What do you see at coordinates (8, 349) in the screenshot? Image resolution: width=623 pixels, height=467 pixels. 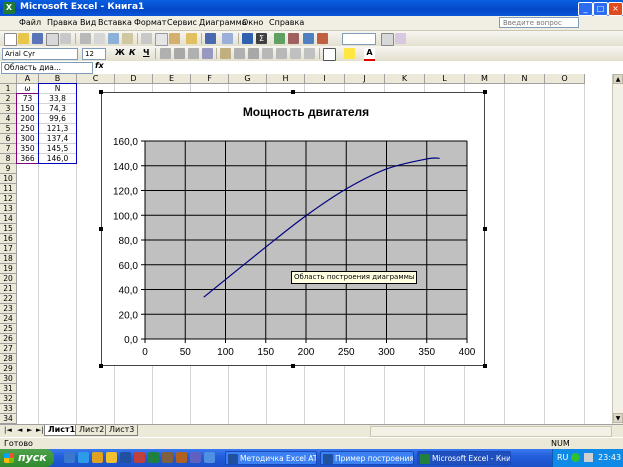 I see `row-header: 27` at bounding box center [8, 349].